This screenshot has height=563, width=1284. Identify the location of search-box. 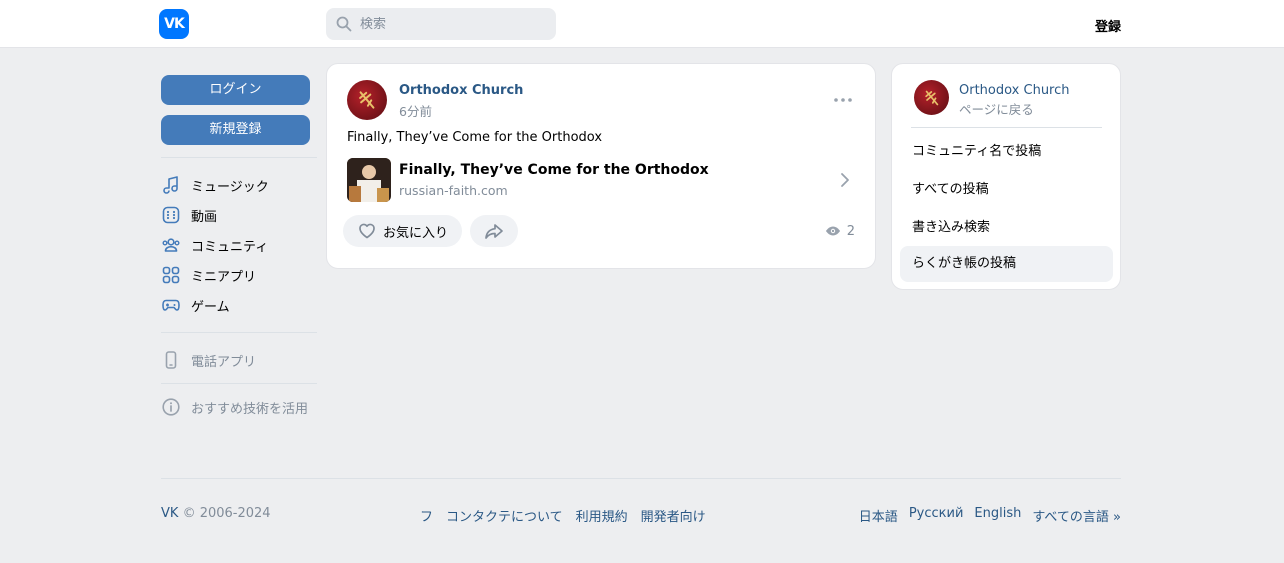
(441, 24).